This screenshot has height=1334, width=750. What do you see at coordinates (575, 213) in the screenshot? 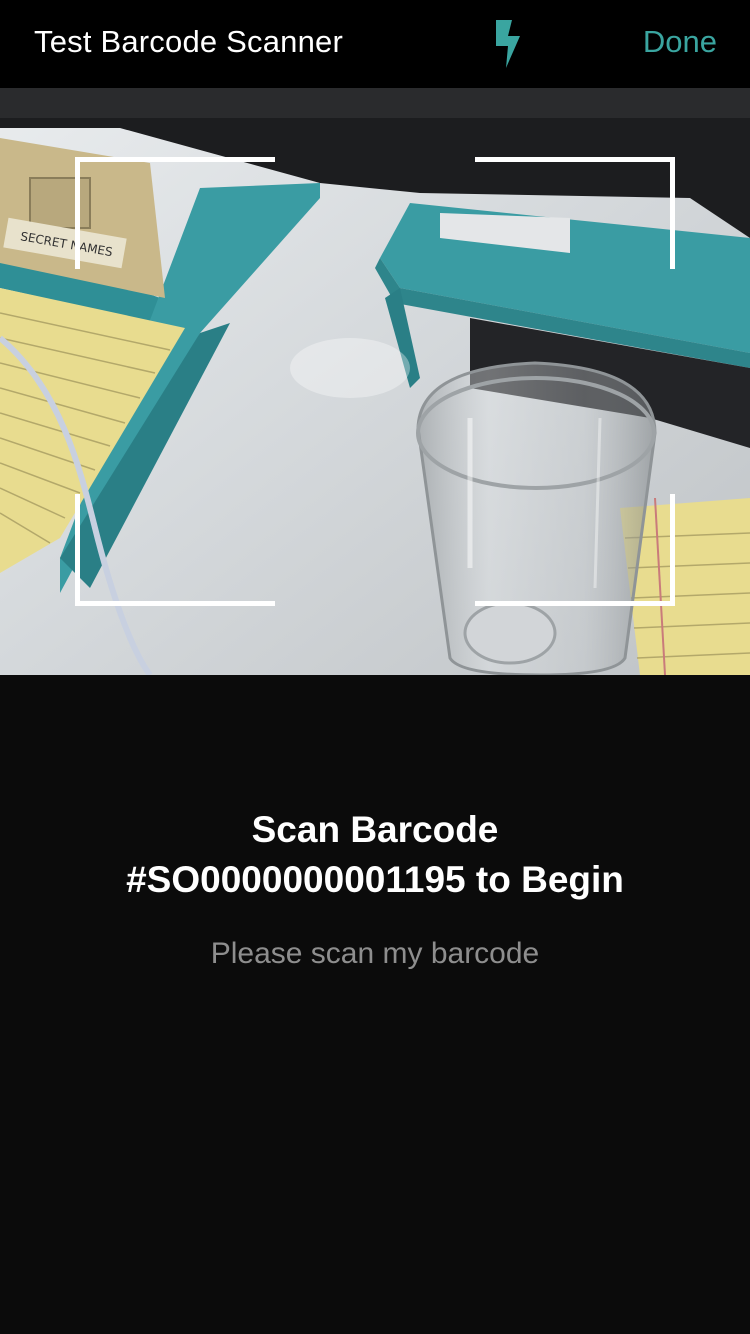
I see `frame-corner-top-right` at bounding box center [575, 213].